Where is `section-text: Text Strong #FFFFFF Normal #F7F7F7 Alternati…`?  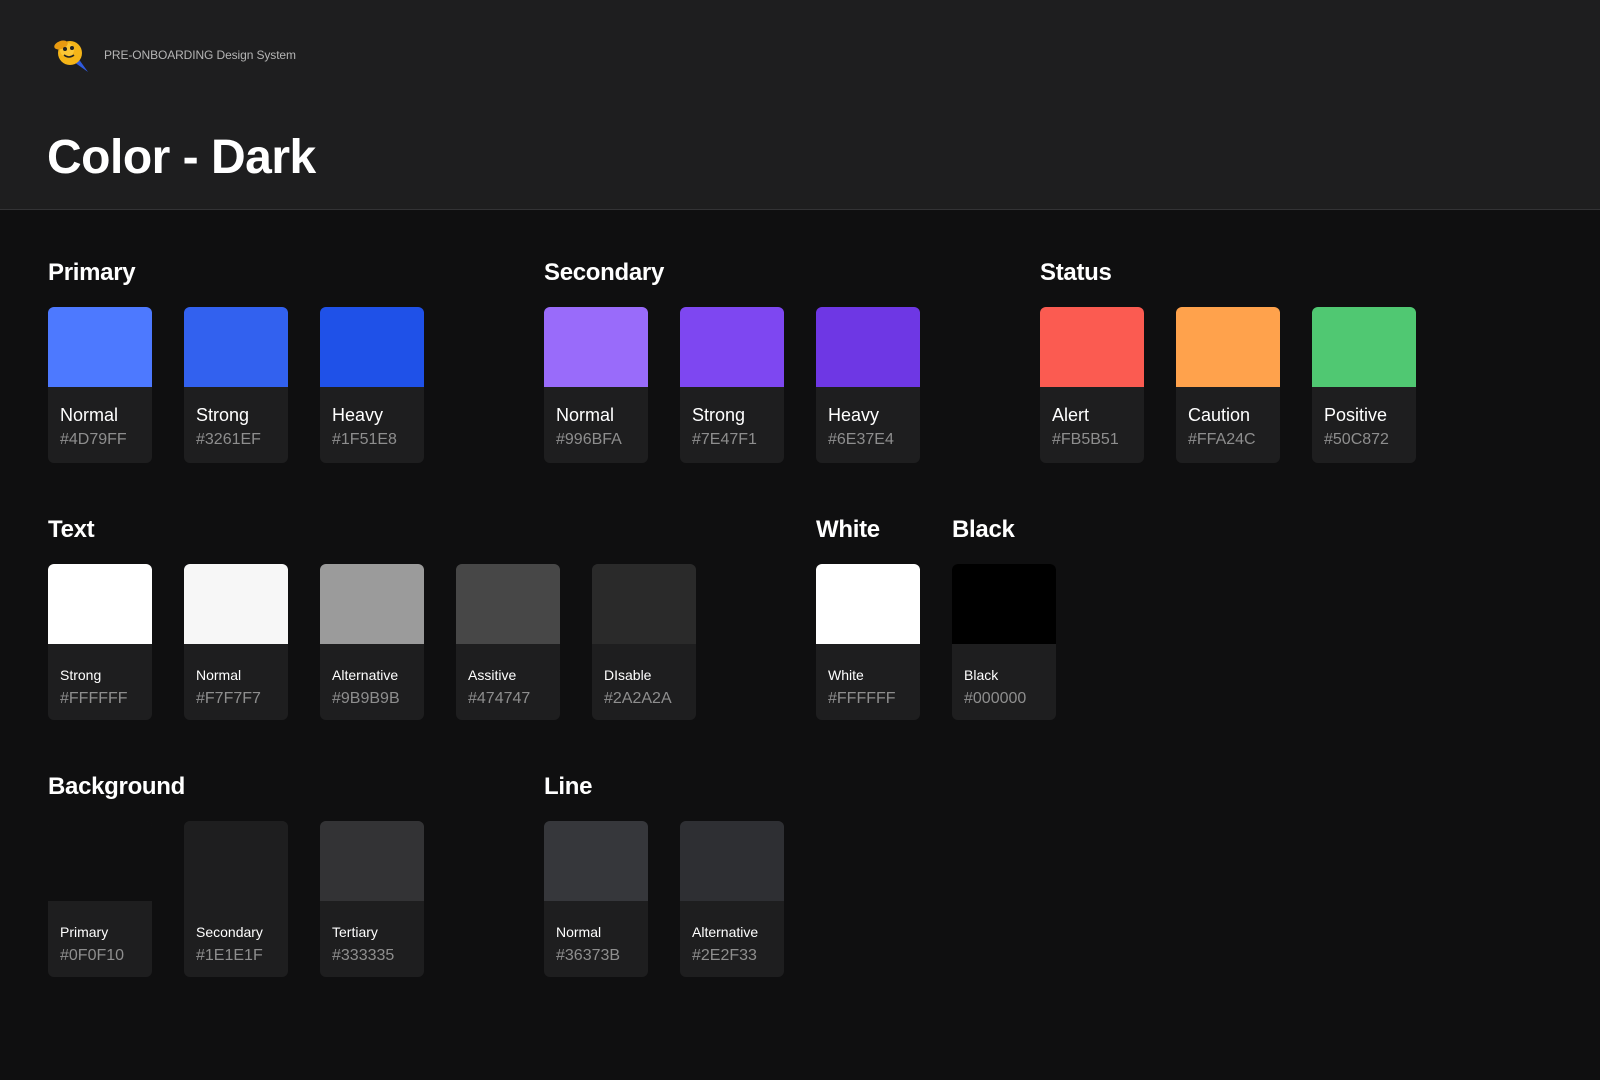
section-text: Text Strong #FFFFFF Normal #F7F7F7 Alternati… is located at coordinates (372, 617).